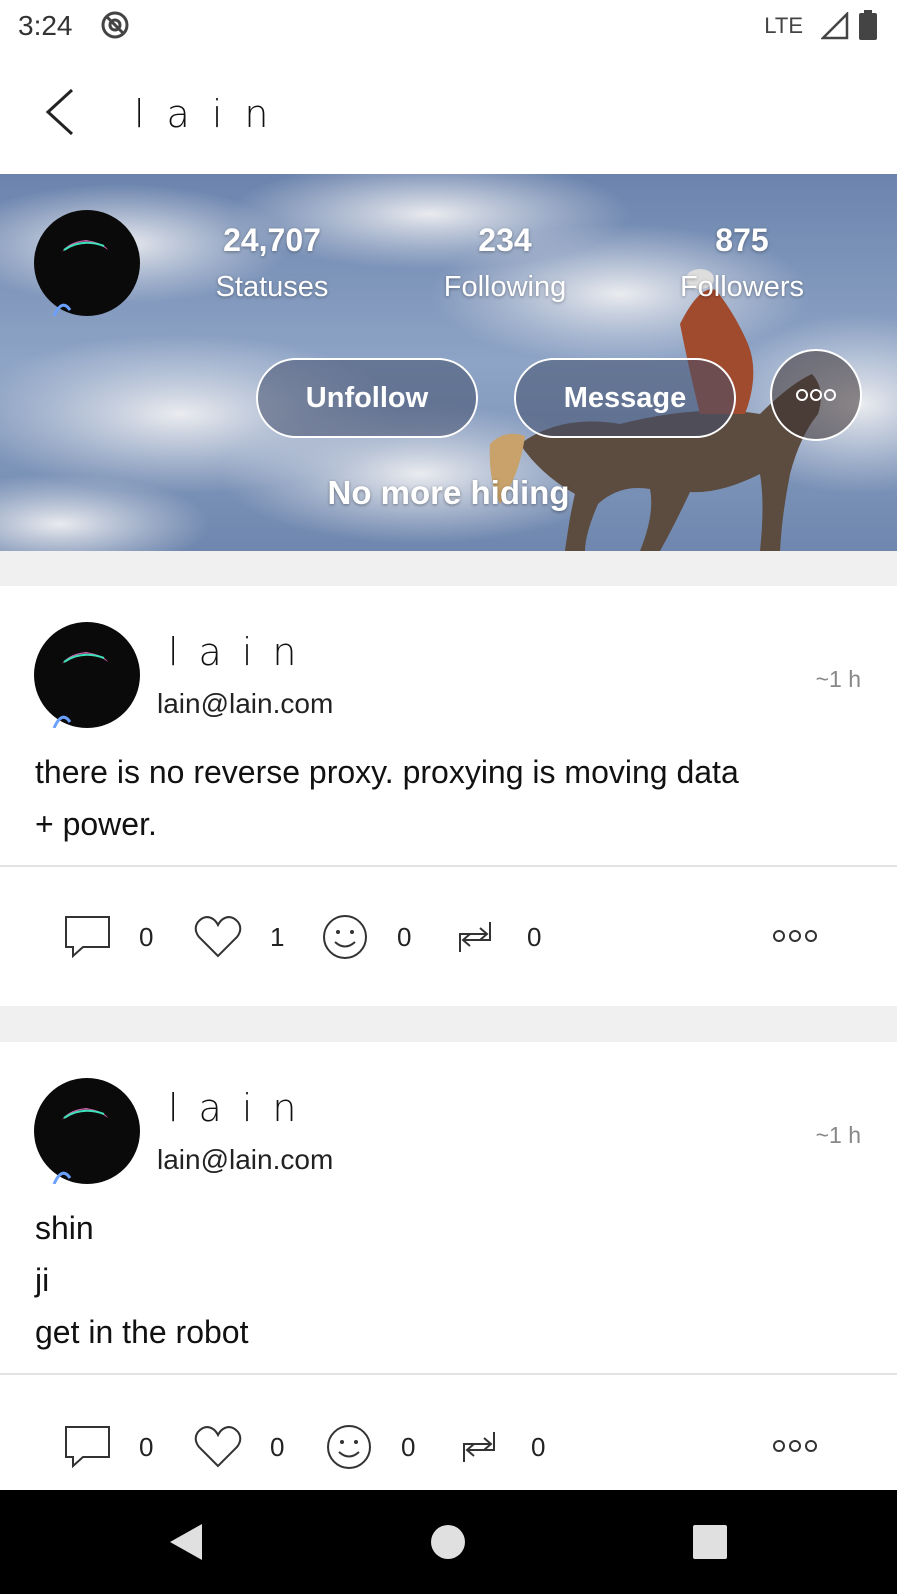 The width and height of the screenshot is (897, 1594). I want to click on stat-value: 24,707, so click(272, 240).